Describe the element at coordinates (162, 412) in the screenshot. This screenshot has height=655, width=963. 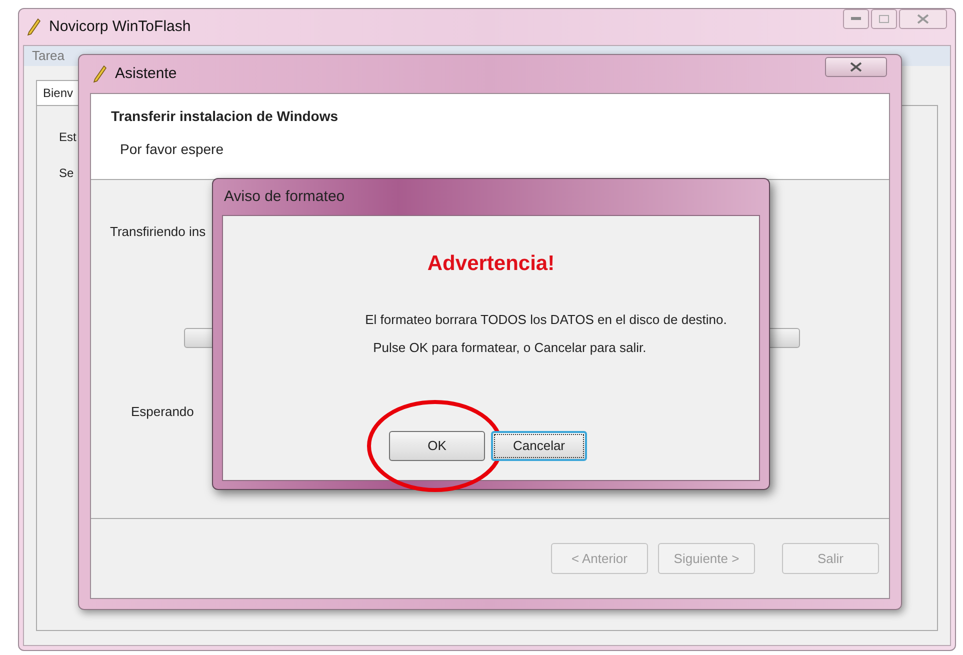
I see `waiting-text: Esperando` at that location.